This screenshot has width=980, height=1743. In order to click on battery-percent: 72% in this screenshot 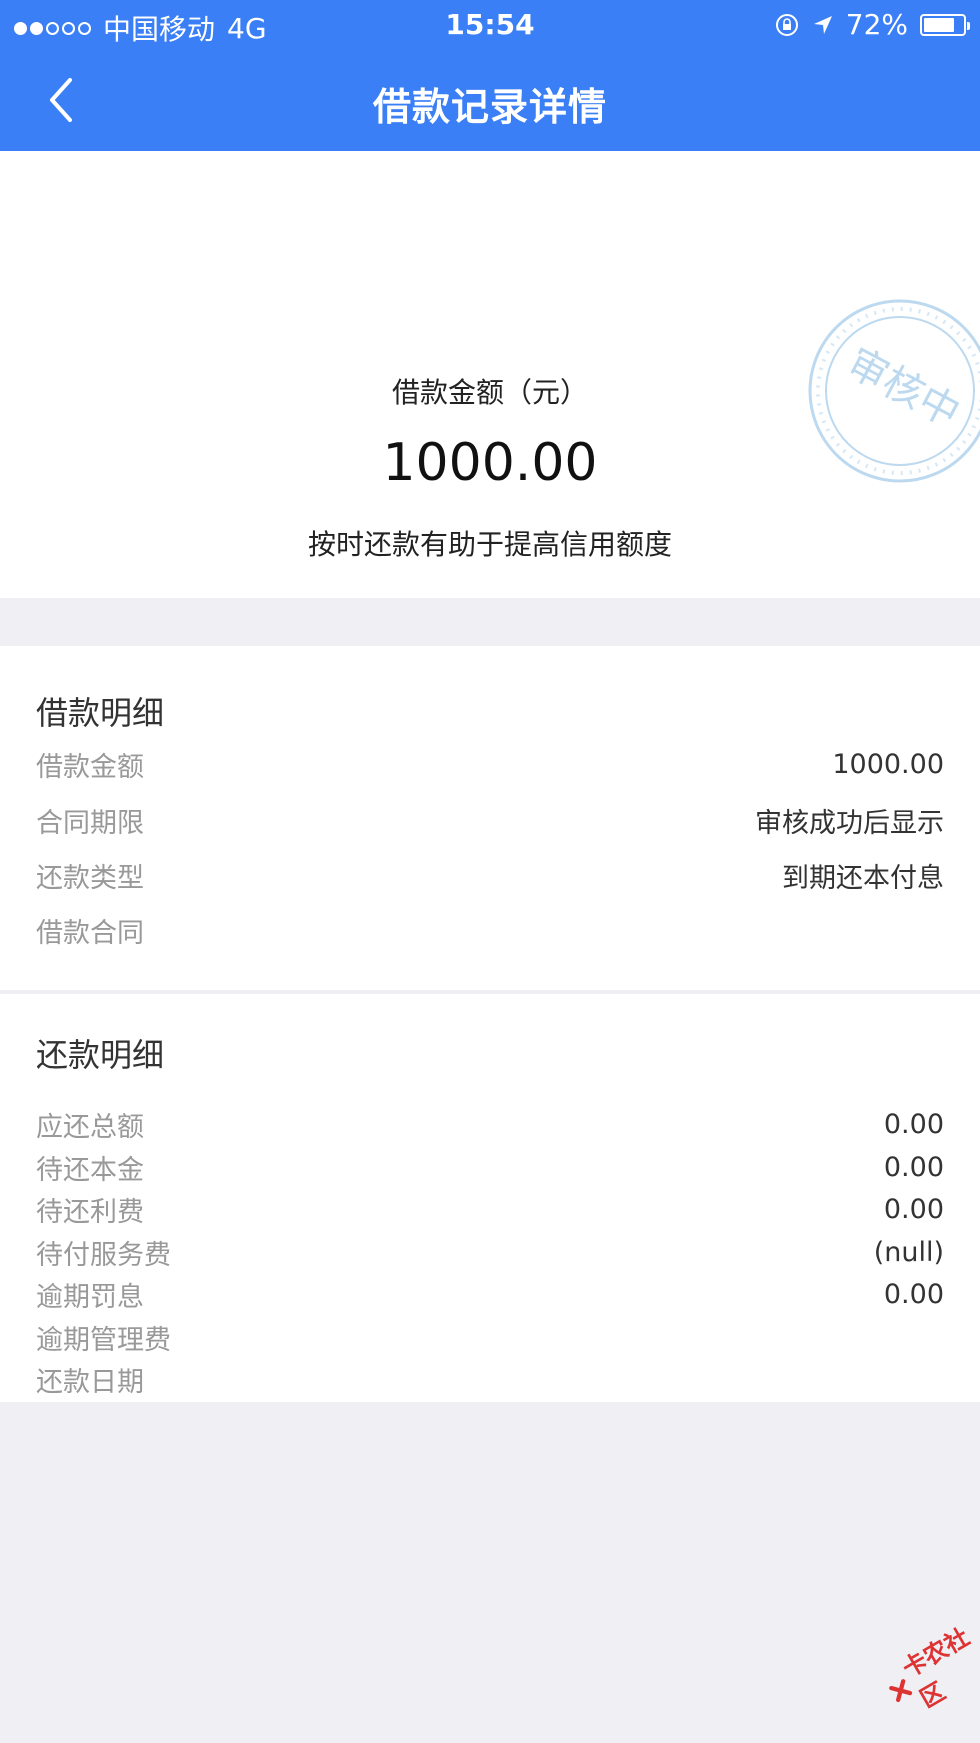, I will do `click(876, 24)`.